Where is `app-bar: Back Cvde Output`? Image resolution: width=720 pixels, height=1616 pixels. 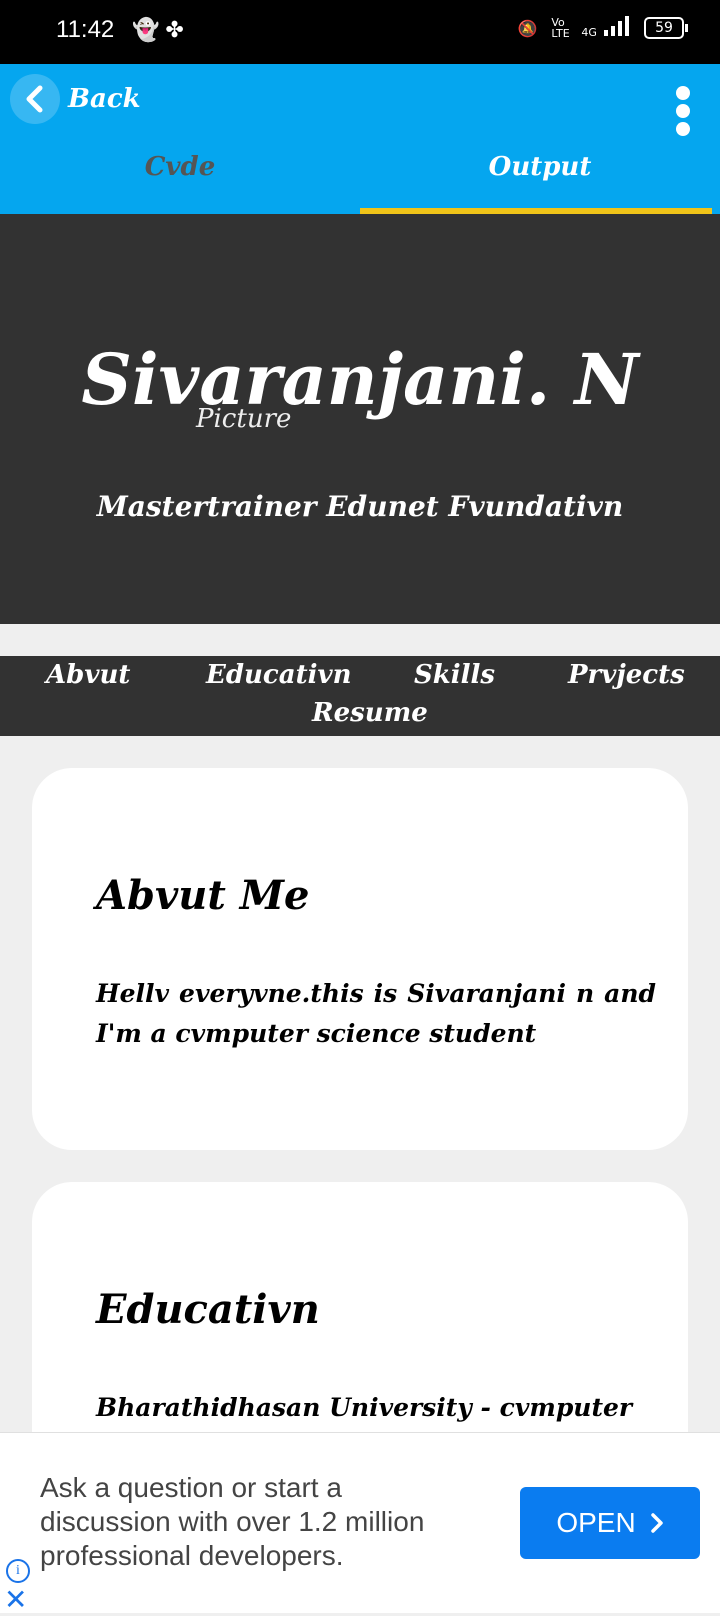
app-bar: Back Cvde Output is located at coordinates (360, 139).